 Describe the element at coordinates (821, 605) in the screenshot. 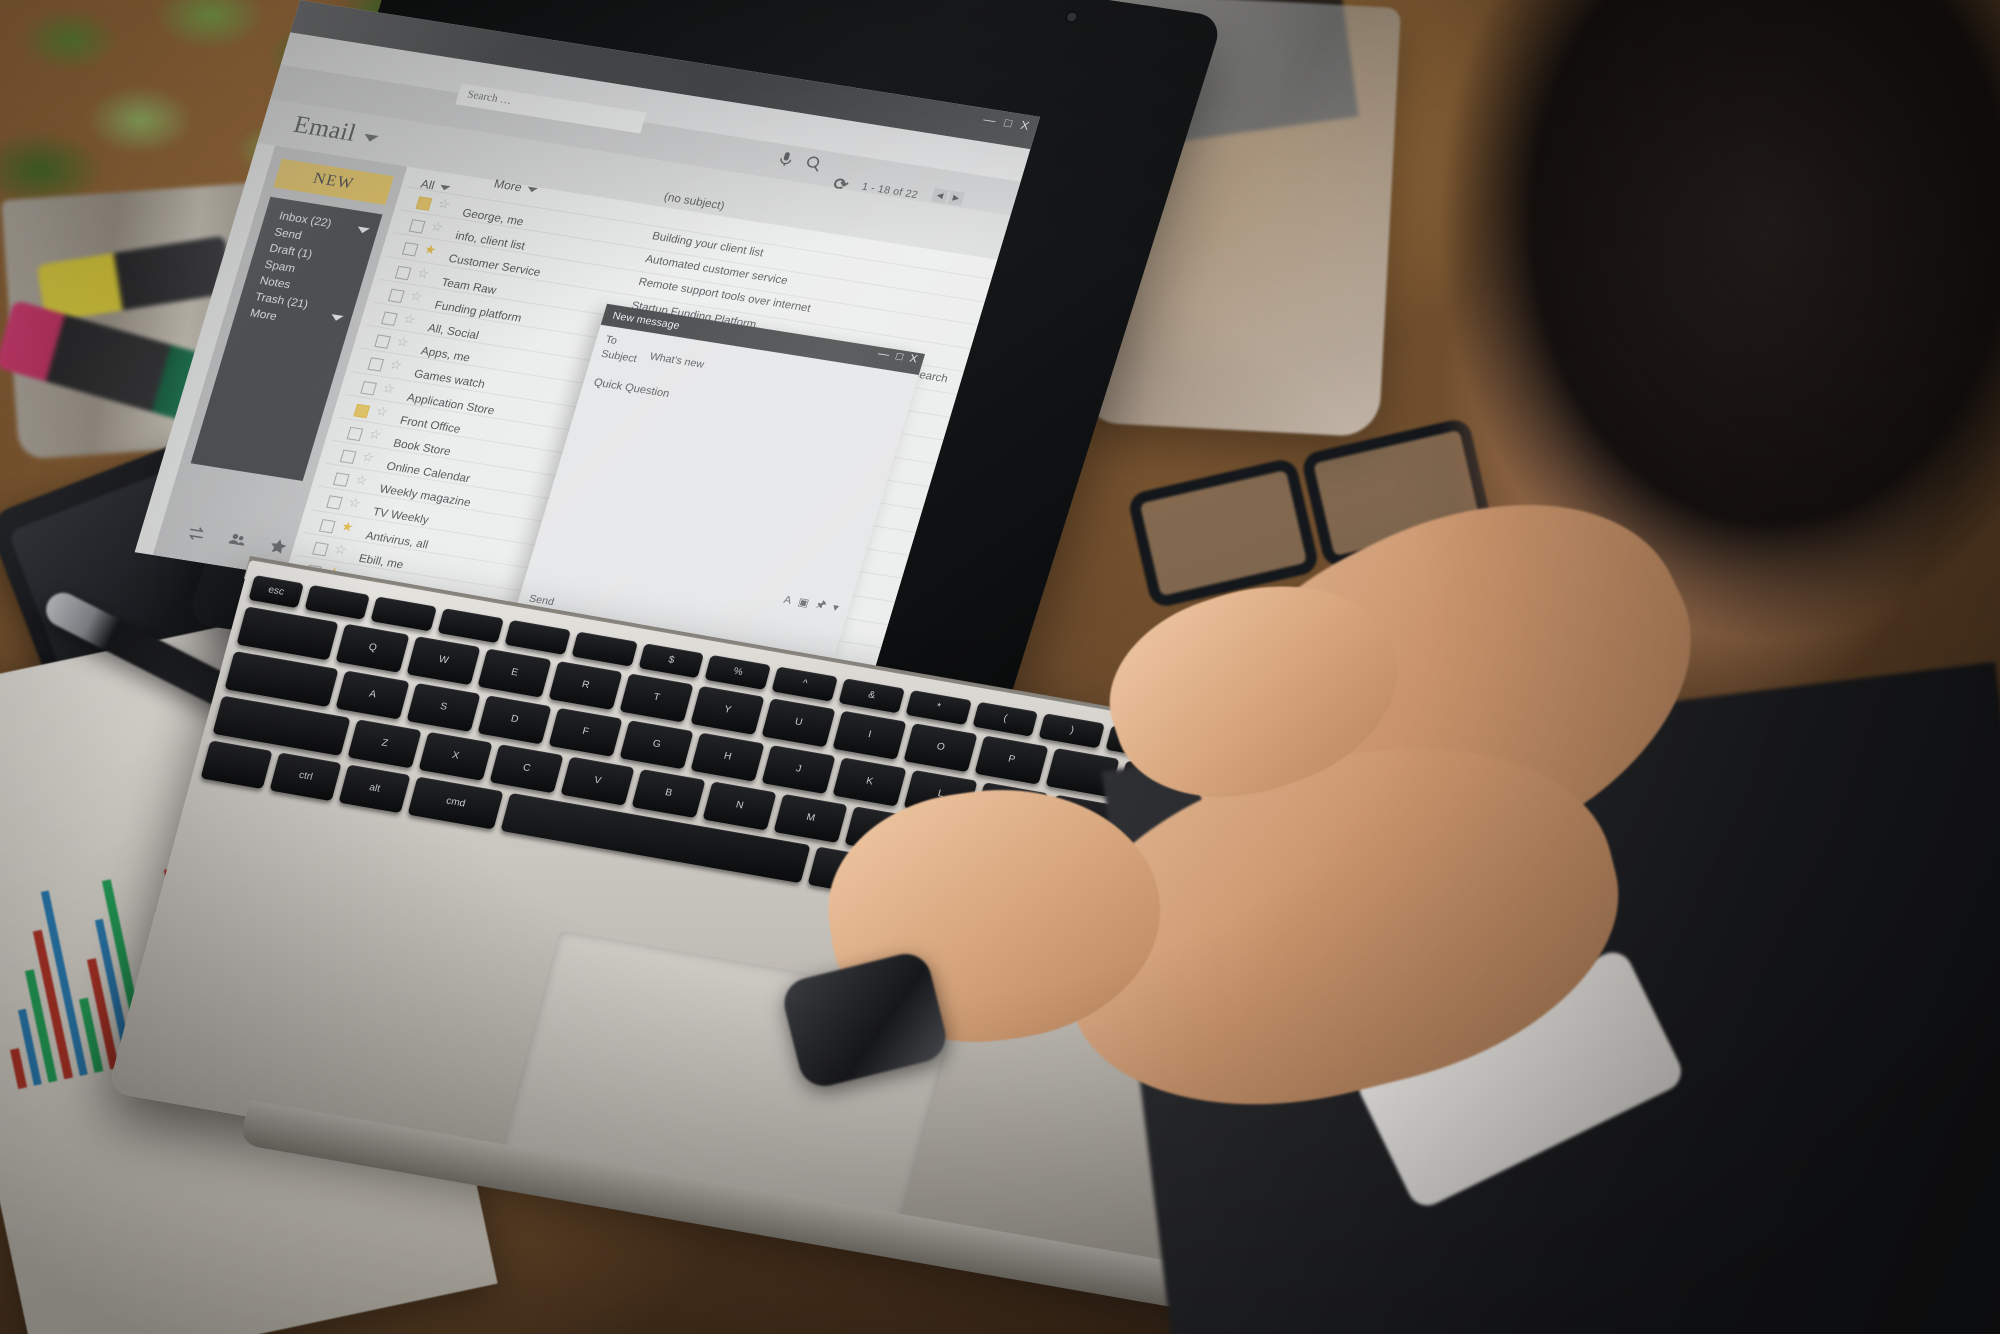

I see `attach-icon: 🖈` at that location.